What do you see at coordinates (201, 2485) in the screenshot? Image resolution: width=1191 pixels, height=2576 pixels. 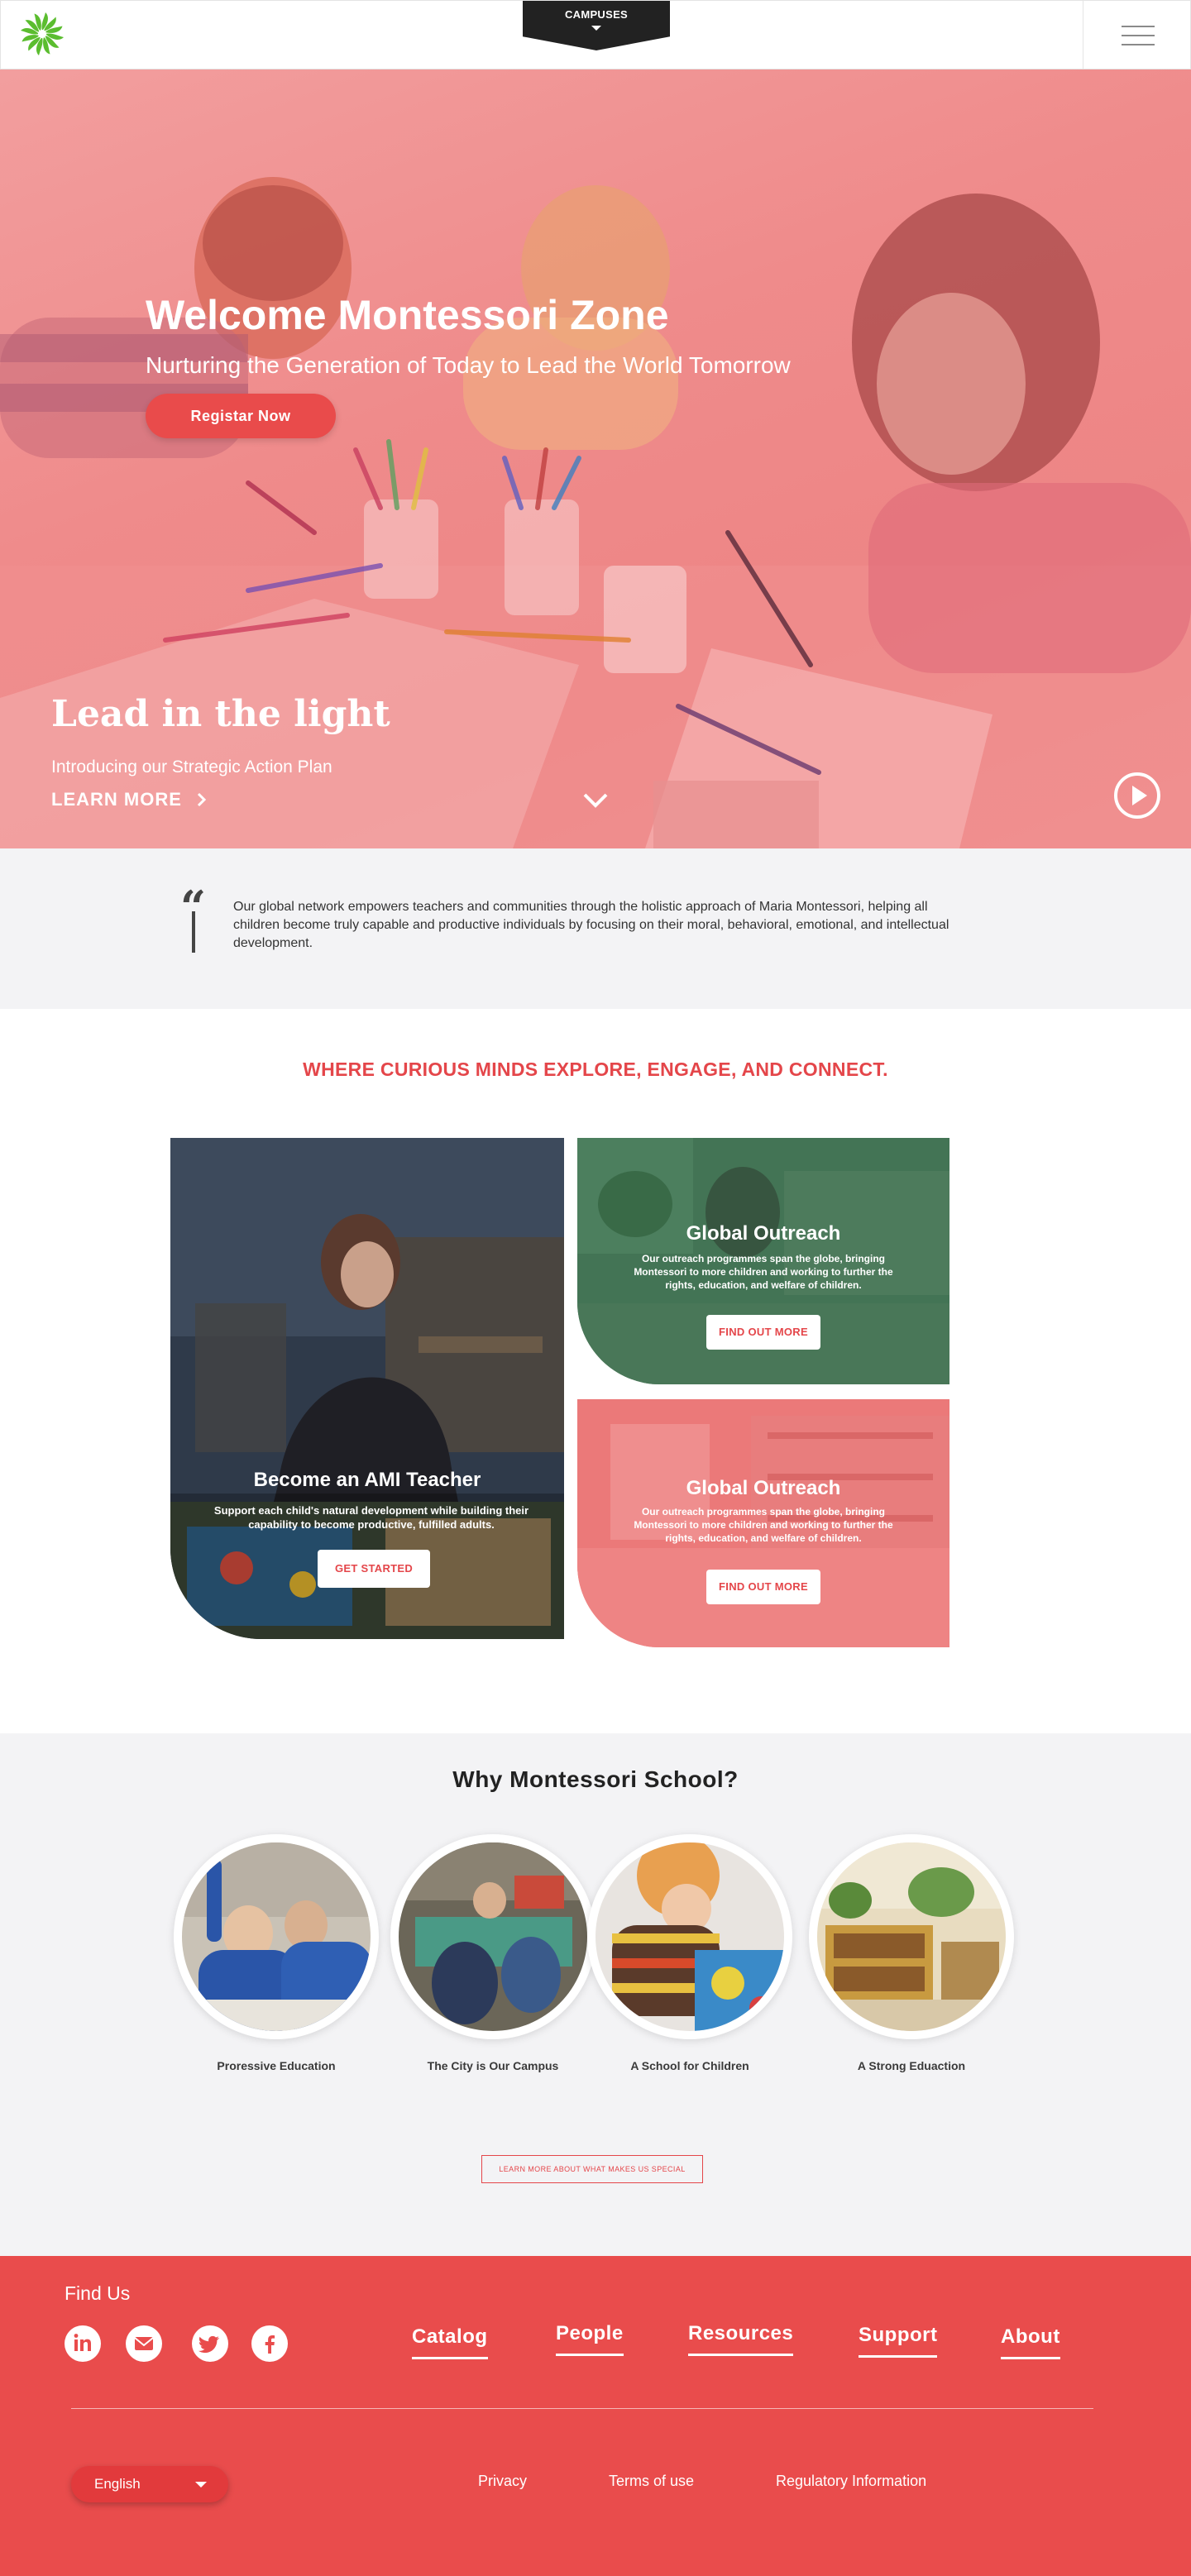 I see `chevron-down-icon` at bounding box center [201, 2485].